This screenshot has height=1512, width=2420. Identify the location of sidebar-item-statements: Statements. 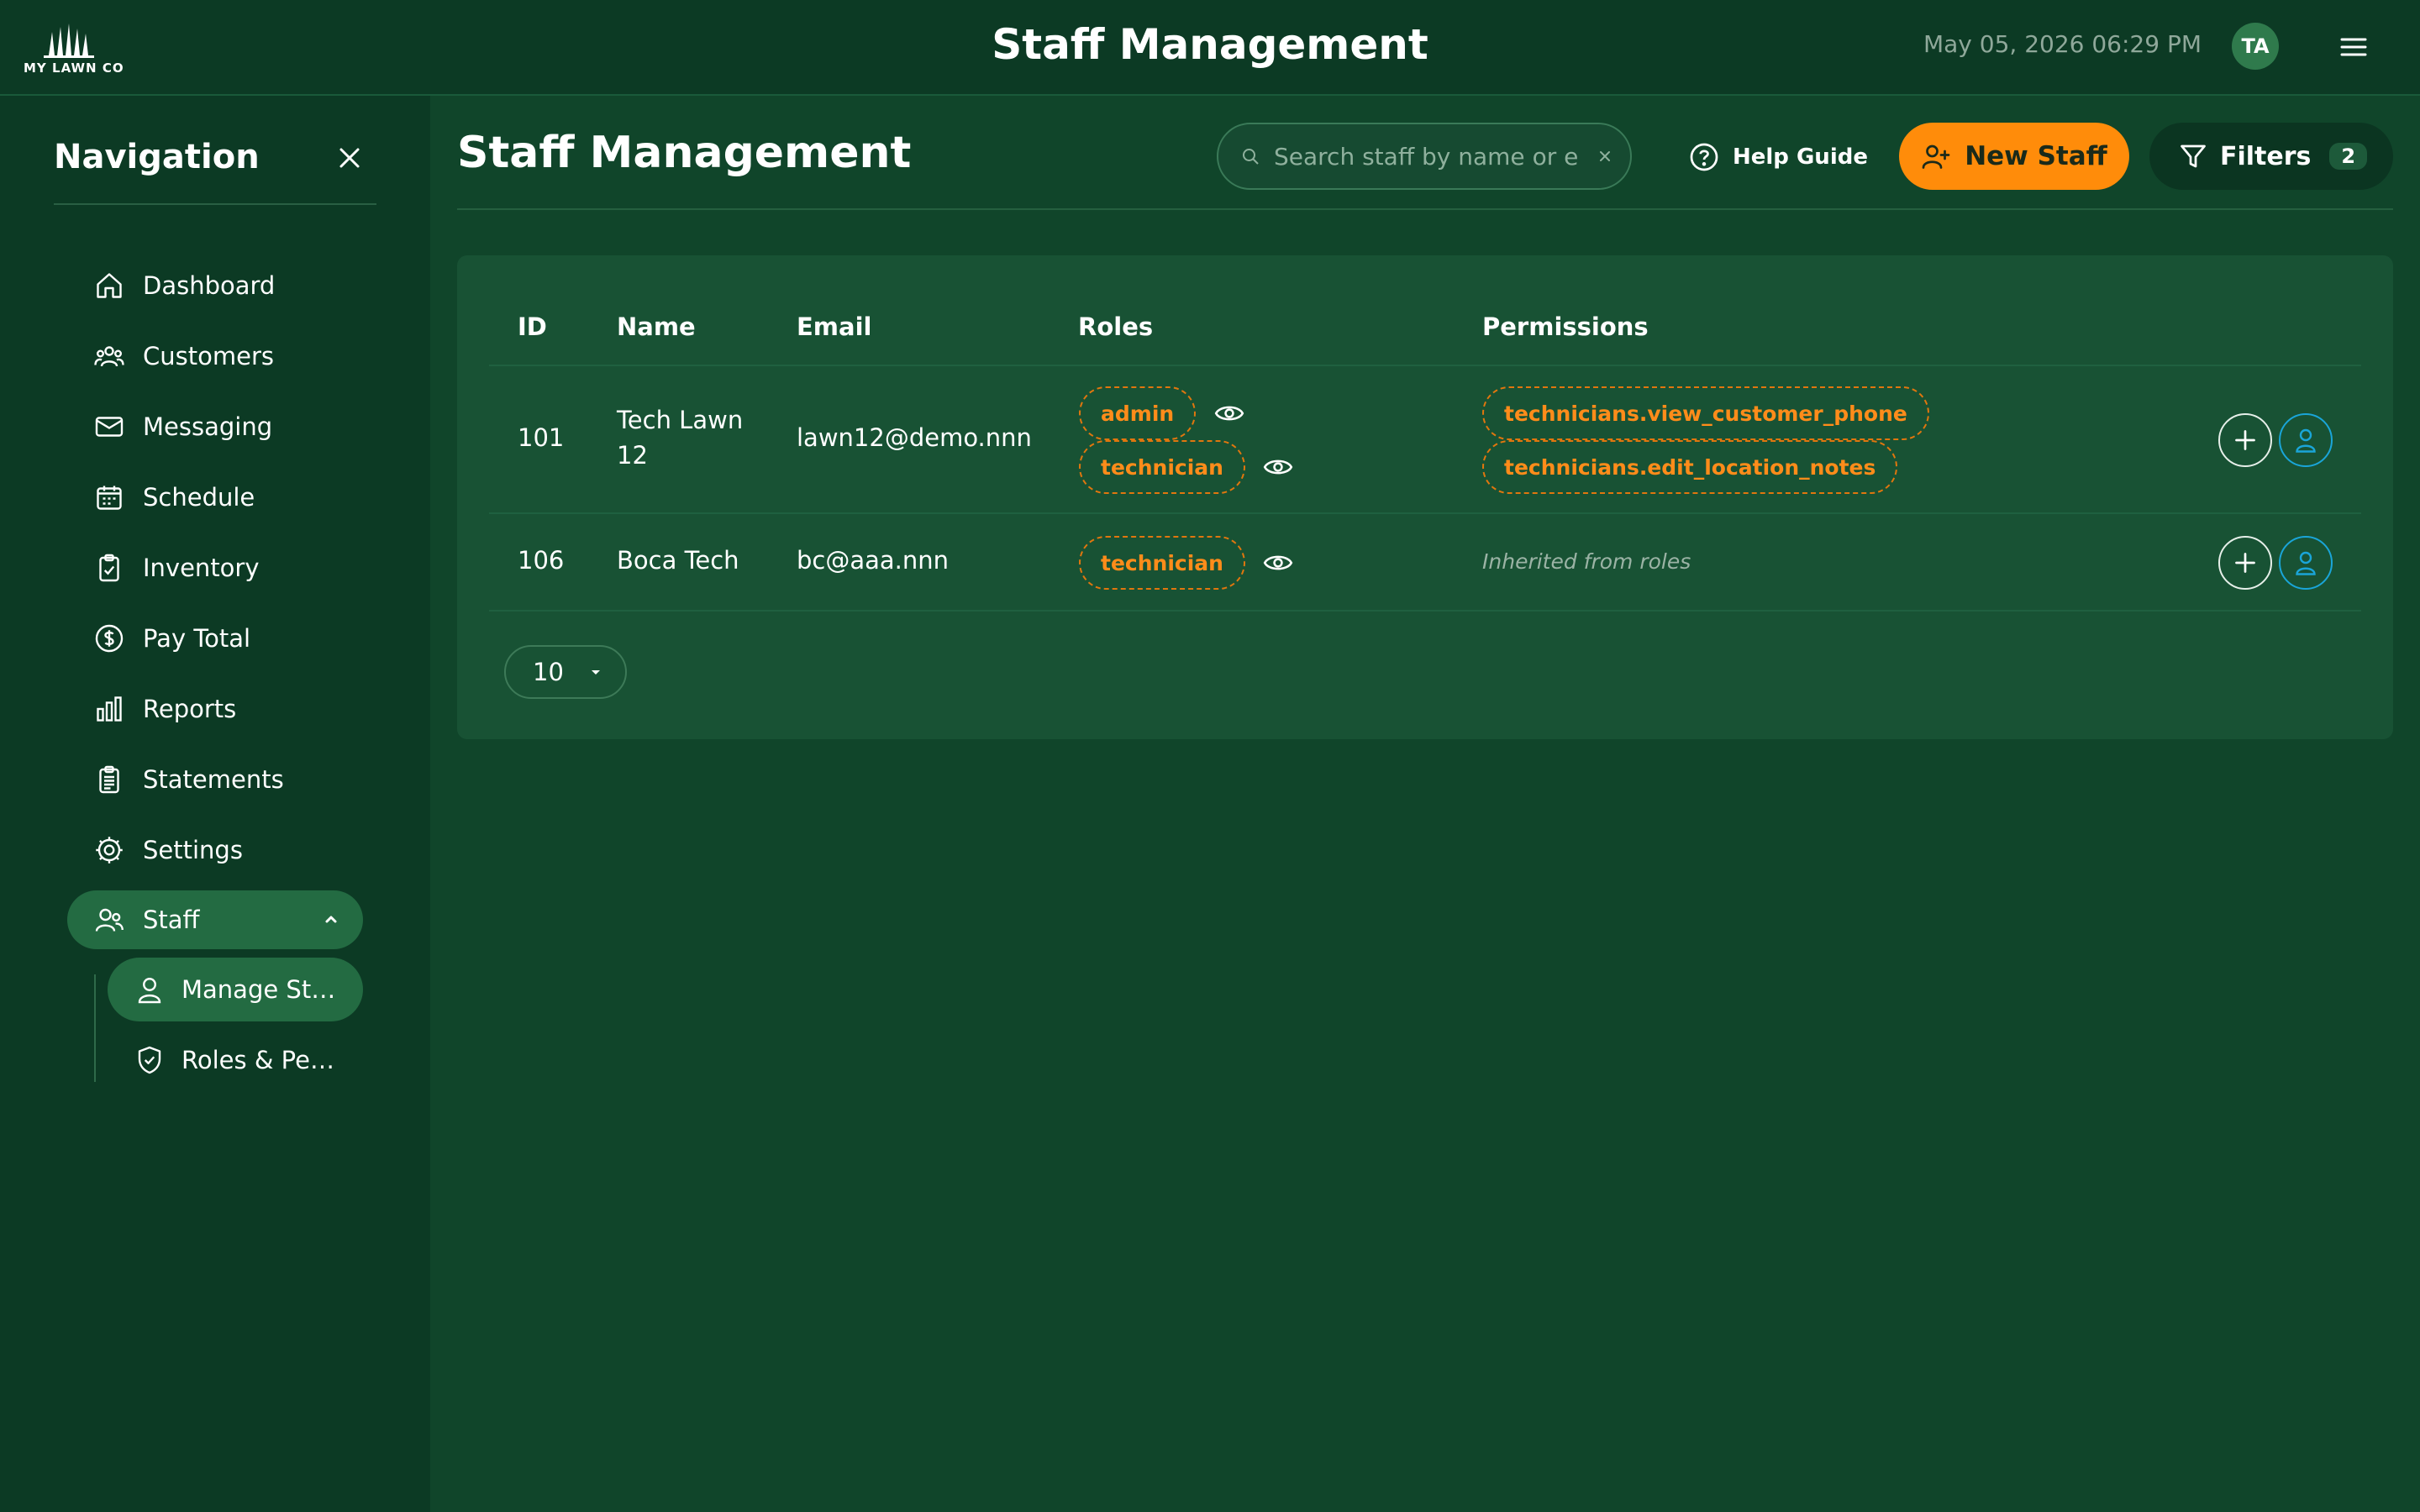
(215, 779).